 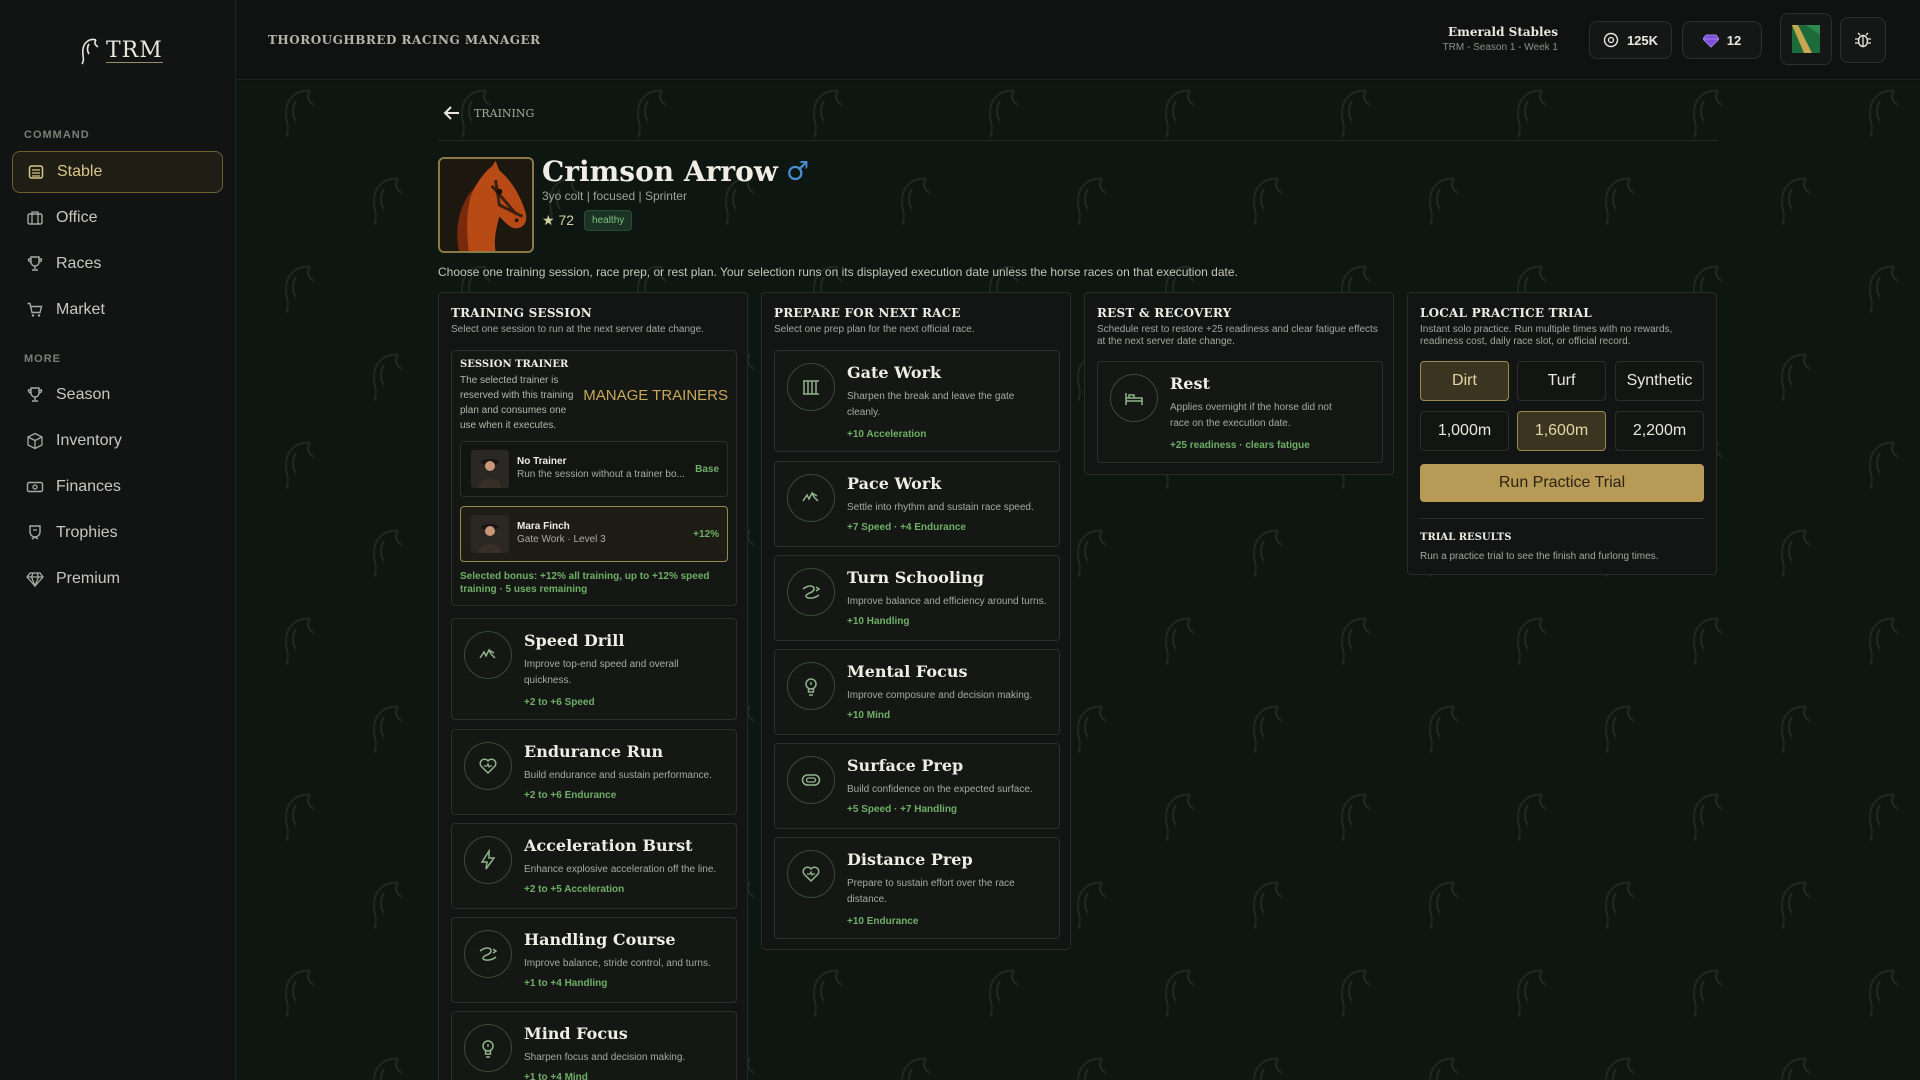 I want to click on card-title: Surface Prep, so click(x=905, y=765).